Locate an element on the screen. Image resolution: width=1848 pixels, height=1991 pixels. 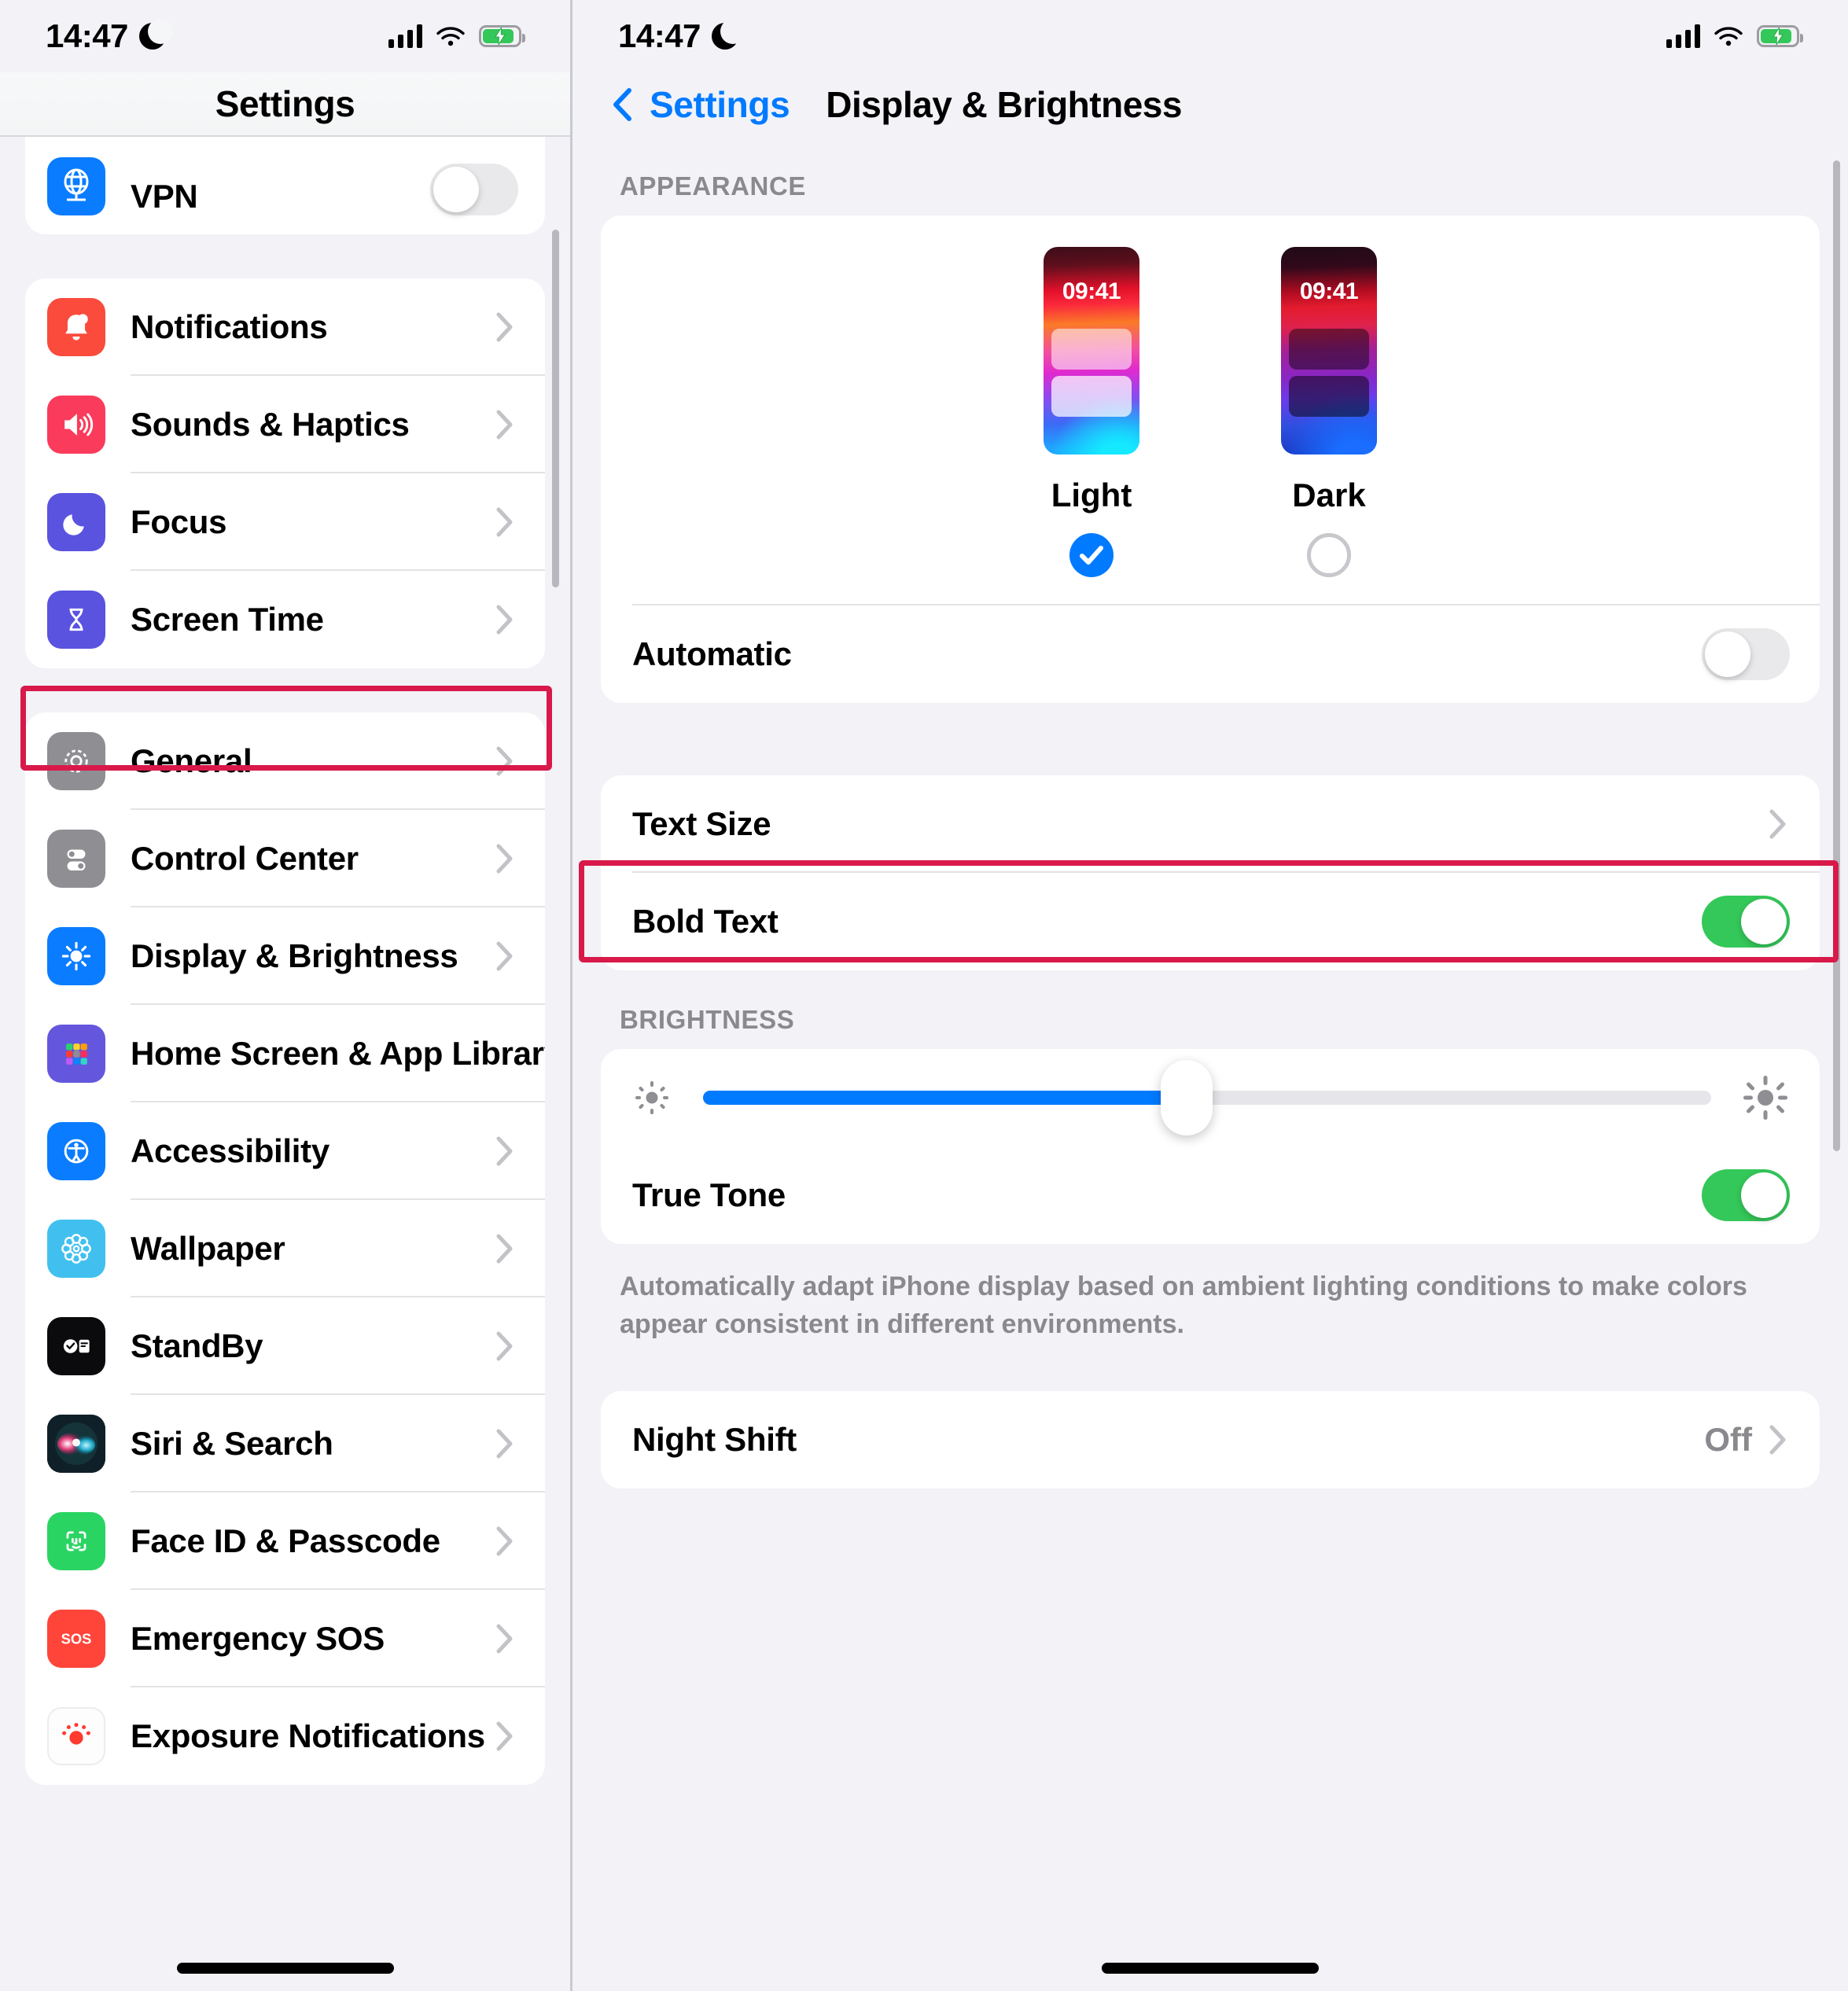
brightness-fill is located at coordinates (945, 1098).